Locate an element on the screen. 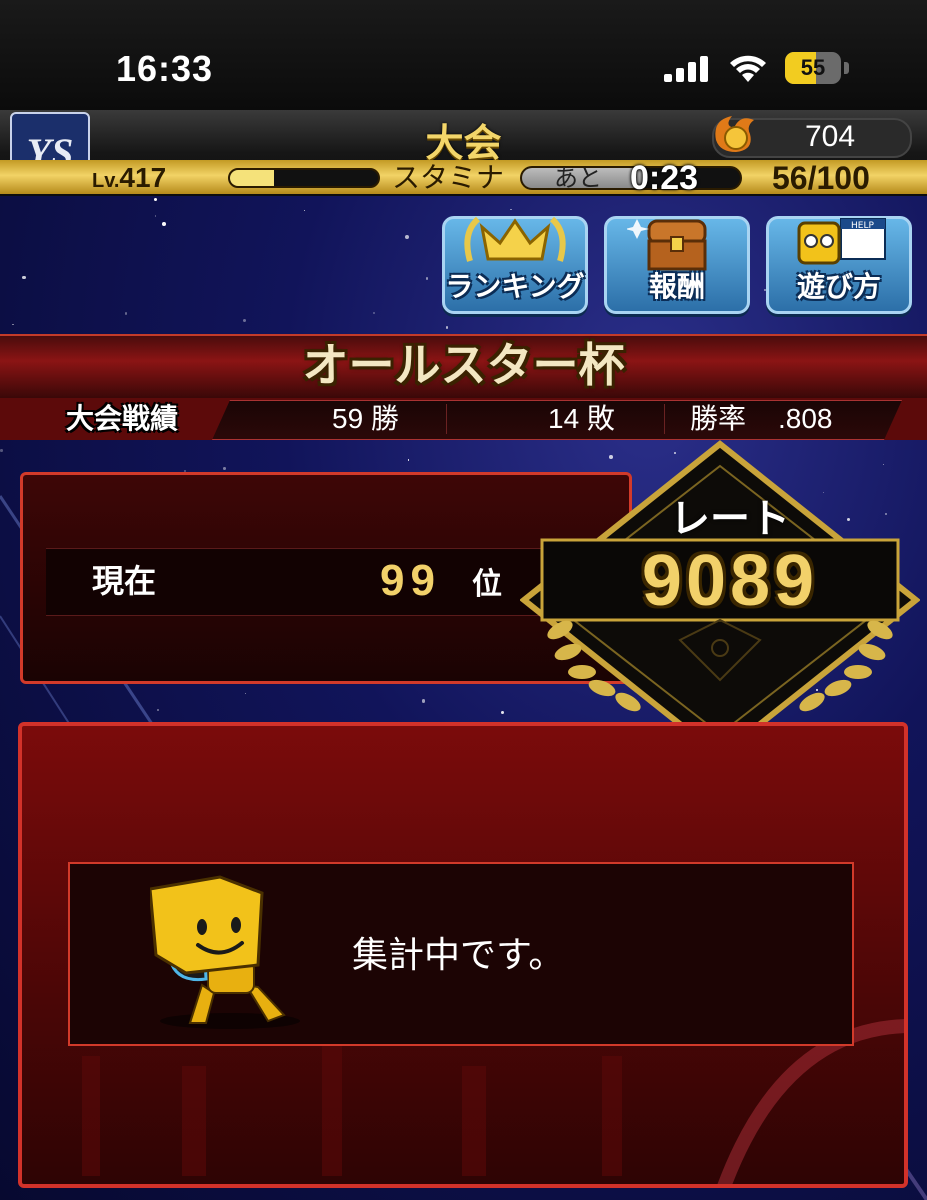  coin-flame-icon is located at coordinates (734, 134).